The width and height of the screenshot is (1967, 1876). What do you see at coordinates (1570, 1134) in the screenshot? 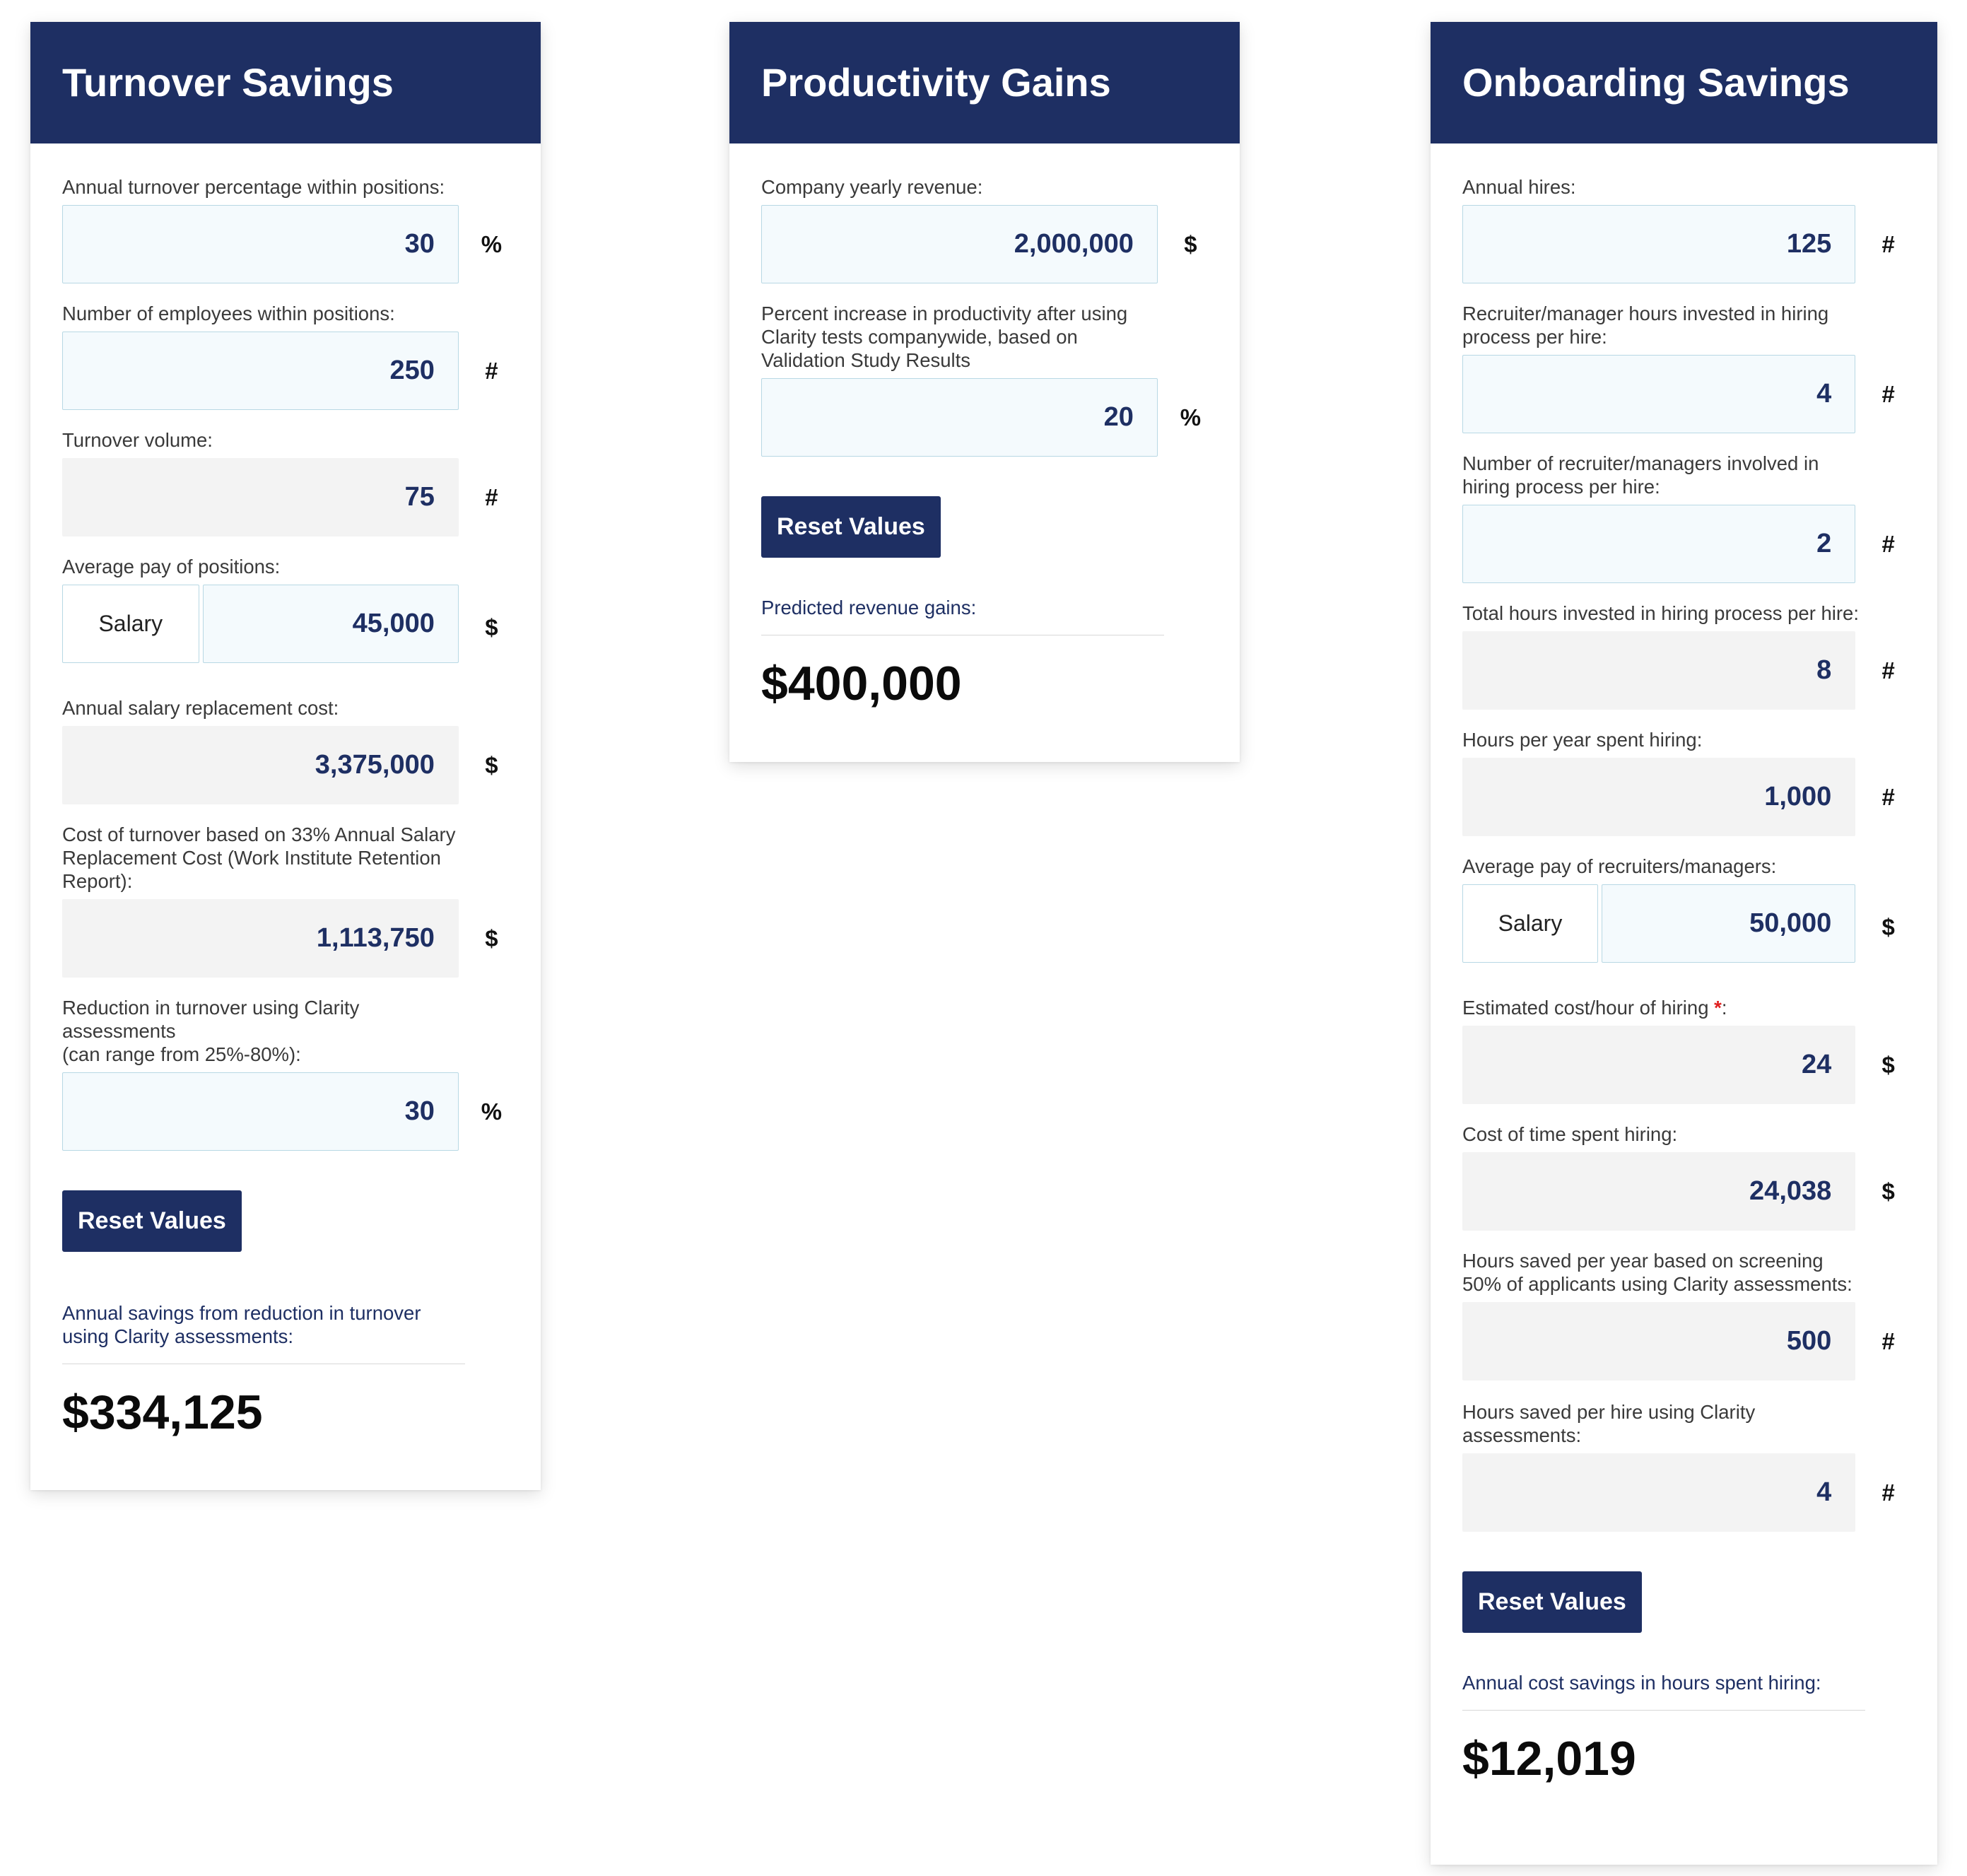
I see `field-label: Cost of time spent hiring:` at bounding box center [1570, 1134].